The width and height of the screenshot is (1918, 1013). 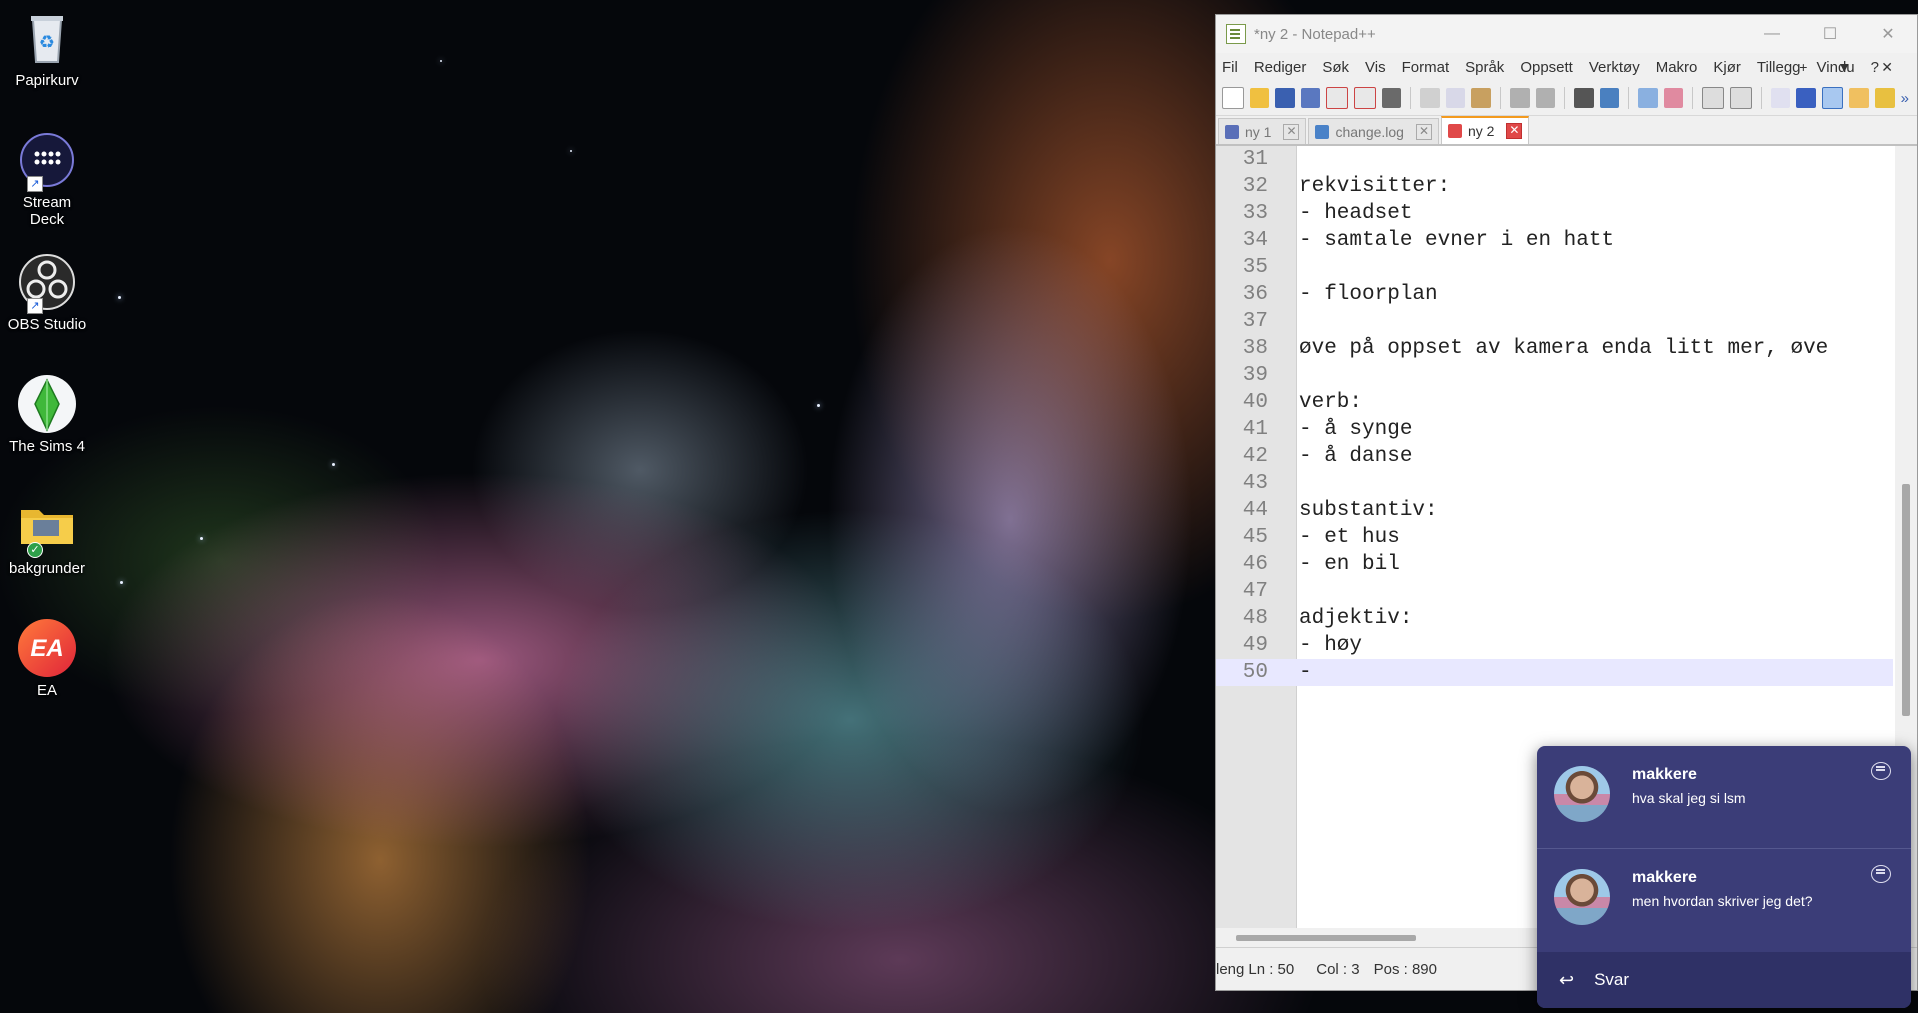 What do you see at coordinates (1262, 131) in the screenshot?
I see `tab-ny-1: ny 1 ✕` at bounding box center [1262, 131].